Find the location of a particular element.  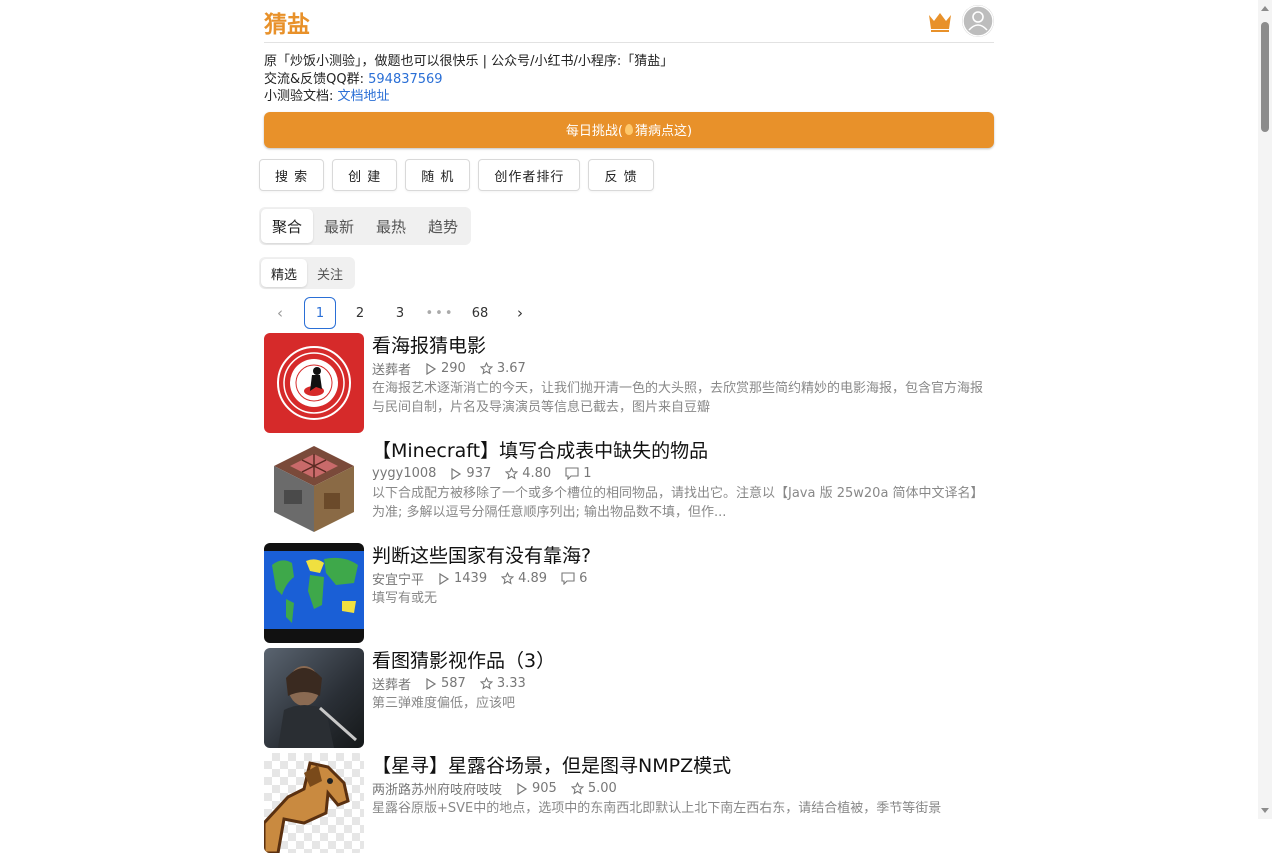

item-description: 第三弹难度偏低，应该吧 is located at coordinates (444, 703).